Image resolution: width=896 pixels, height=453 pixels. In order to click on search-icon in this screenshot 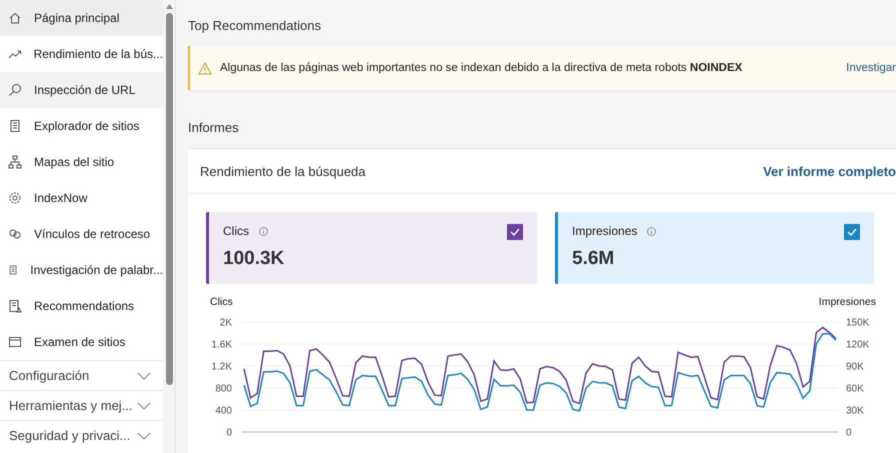, I will do `click(15, 90)`.